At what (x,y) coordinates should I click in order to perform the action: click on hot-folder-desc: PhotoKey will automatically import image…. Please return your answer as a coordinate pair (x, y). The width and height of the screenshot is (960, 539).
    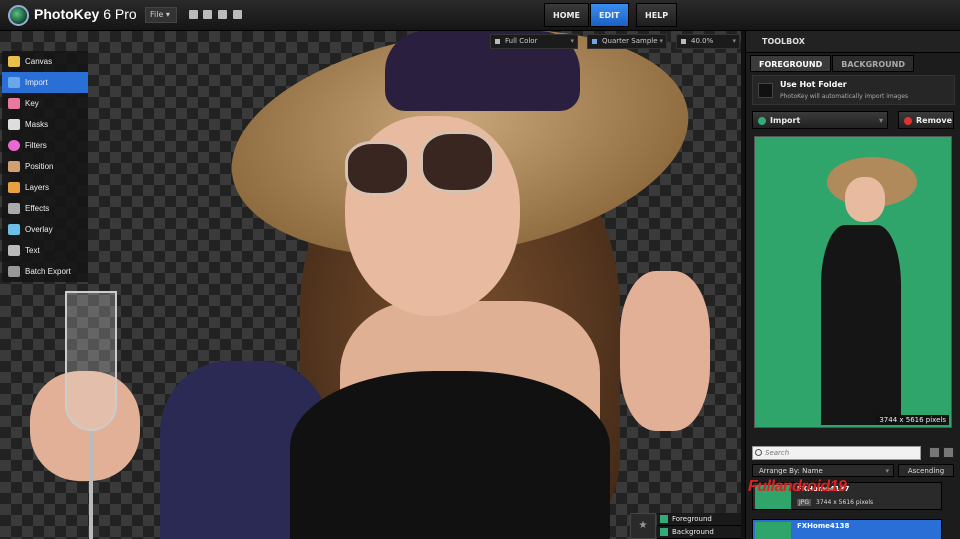
    Looking at the image, I should click on (844, 96).